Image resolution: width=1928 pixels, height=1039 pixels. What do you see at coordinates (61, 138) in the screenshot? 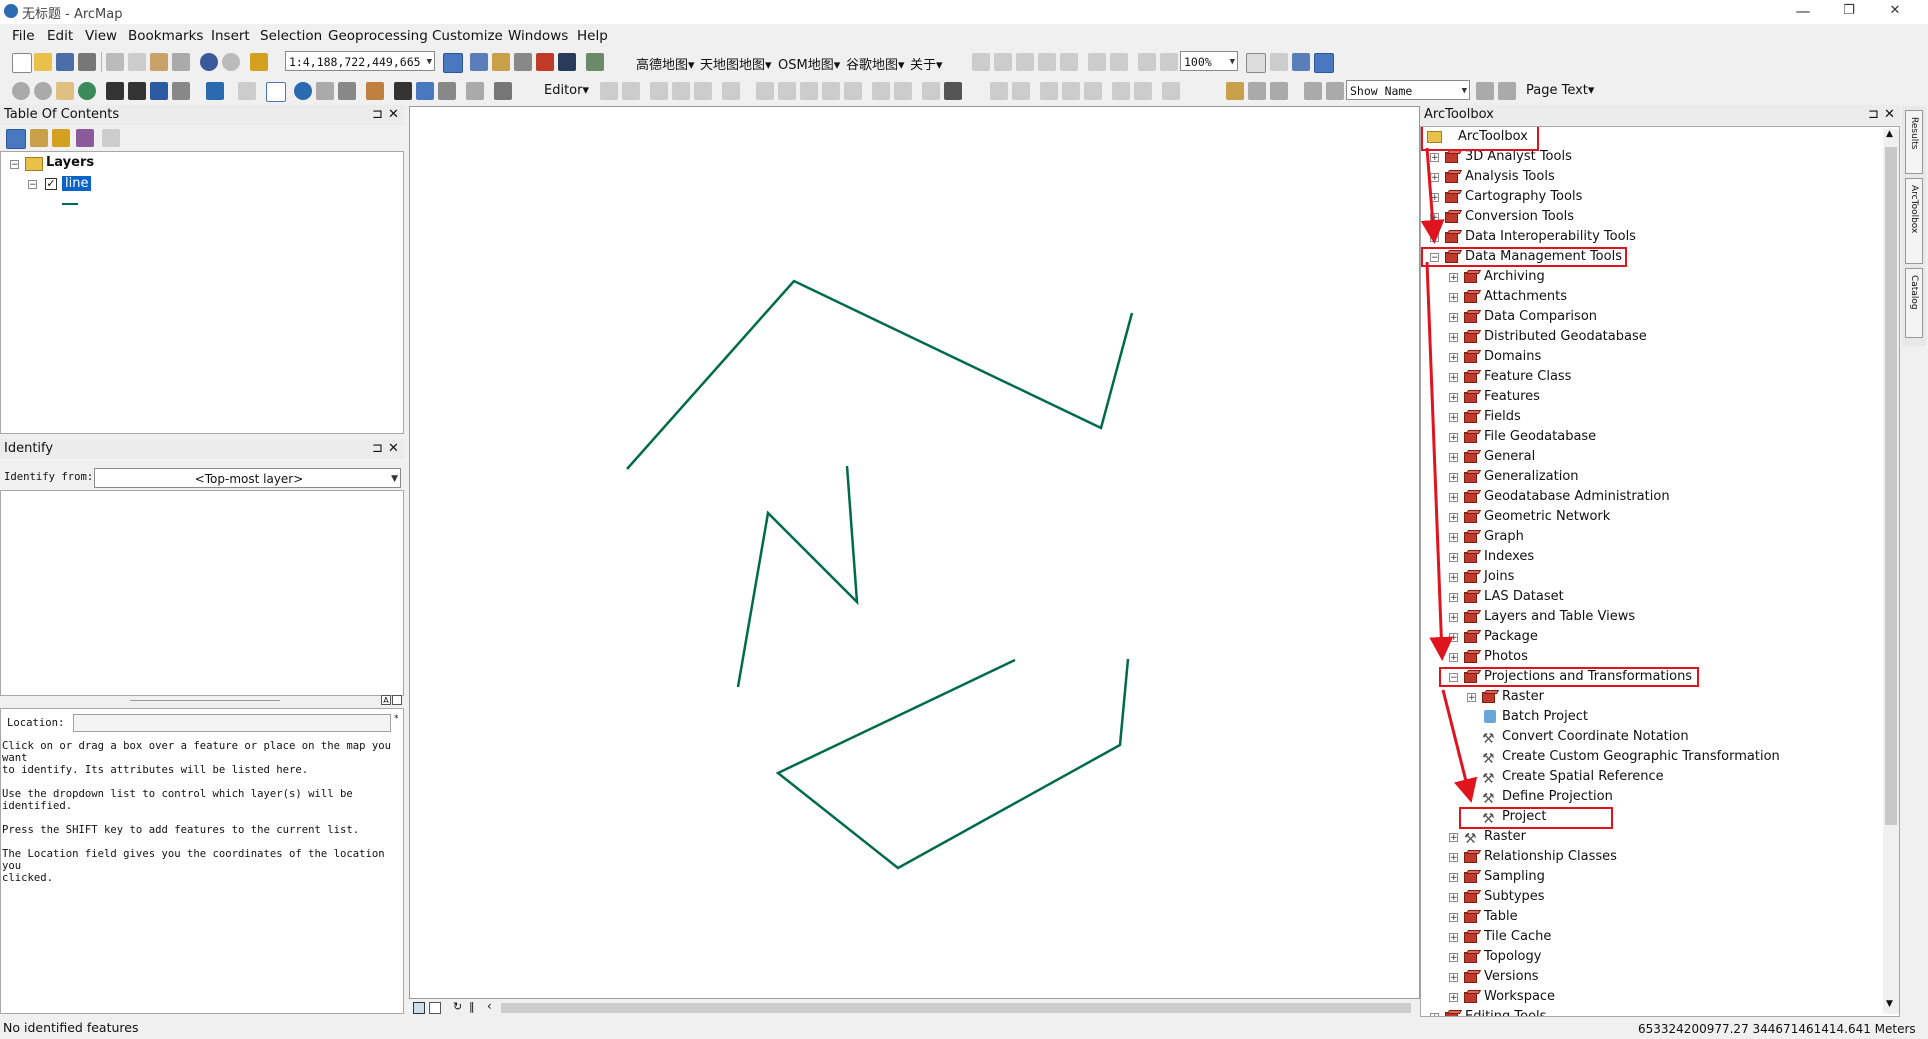
I see `list-by-visibility-icon` at bounding box center [61, 138].